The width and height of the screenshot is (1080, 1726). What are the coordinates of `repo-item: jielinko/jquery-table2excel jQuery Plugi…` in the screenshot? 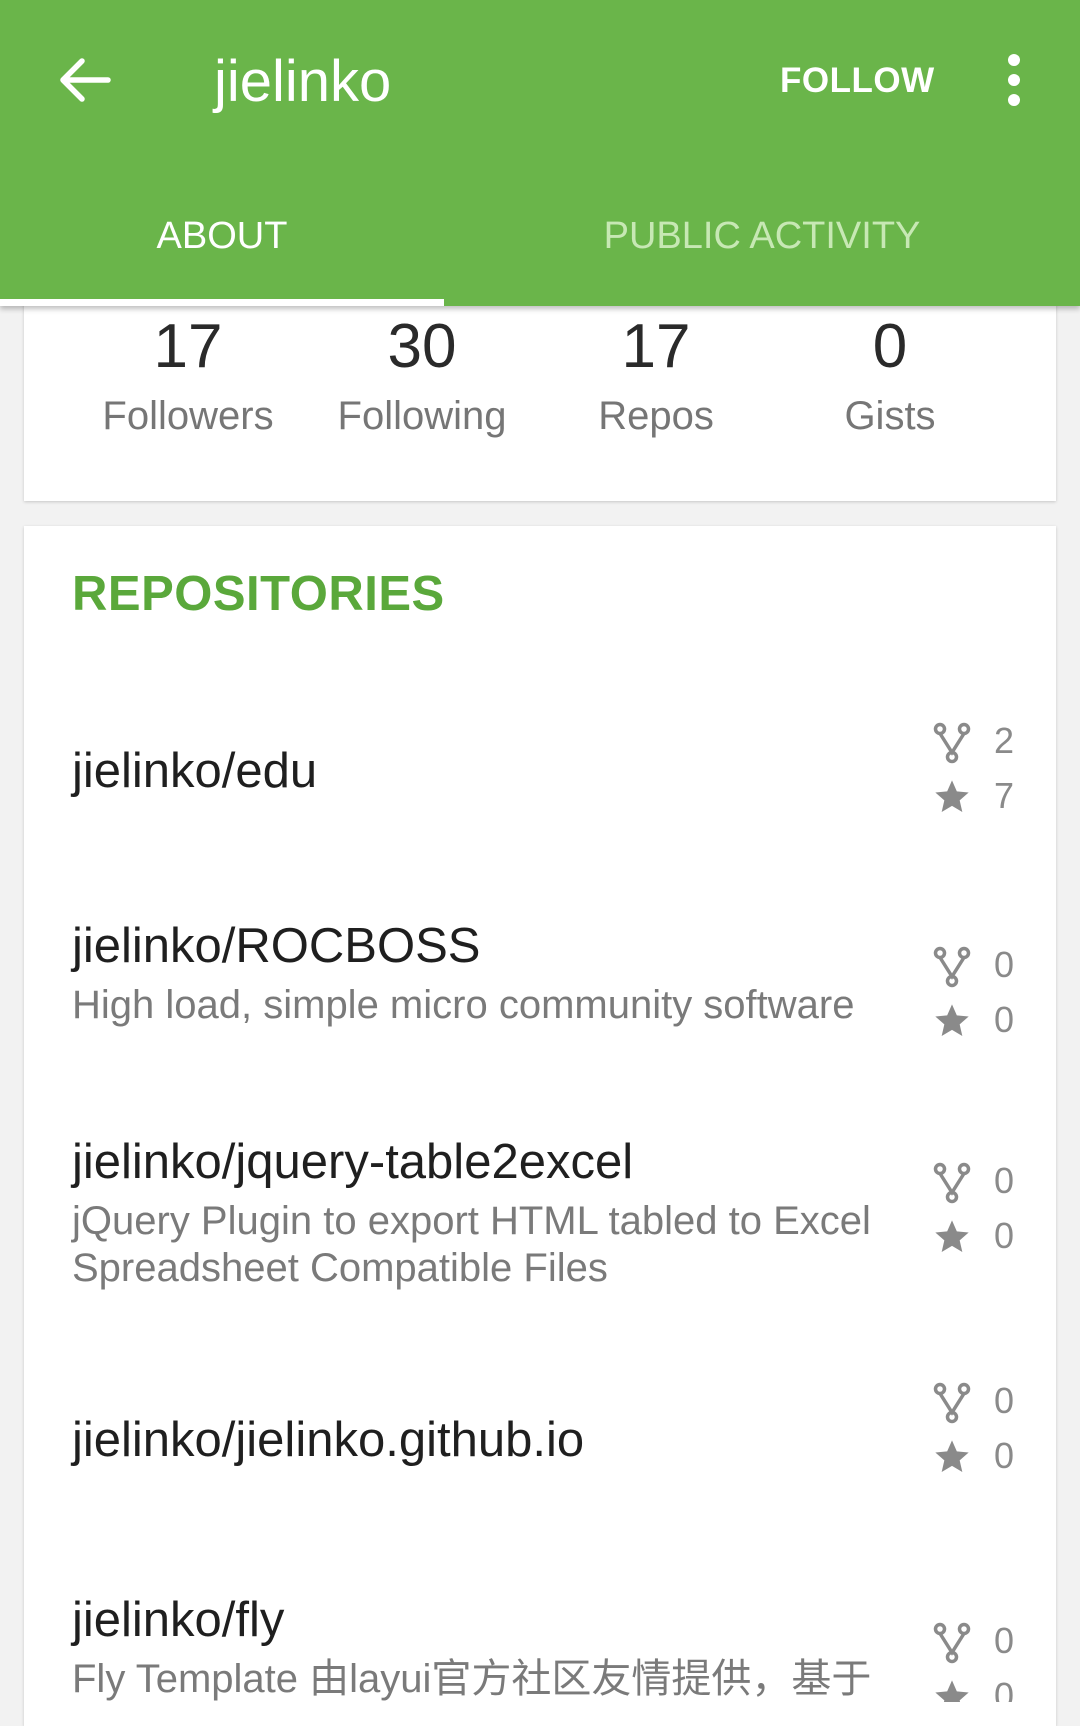 It's located at (540, 1232).